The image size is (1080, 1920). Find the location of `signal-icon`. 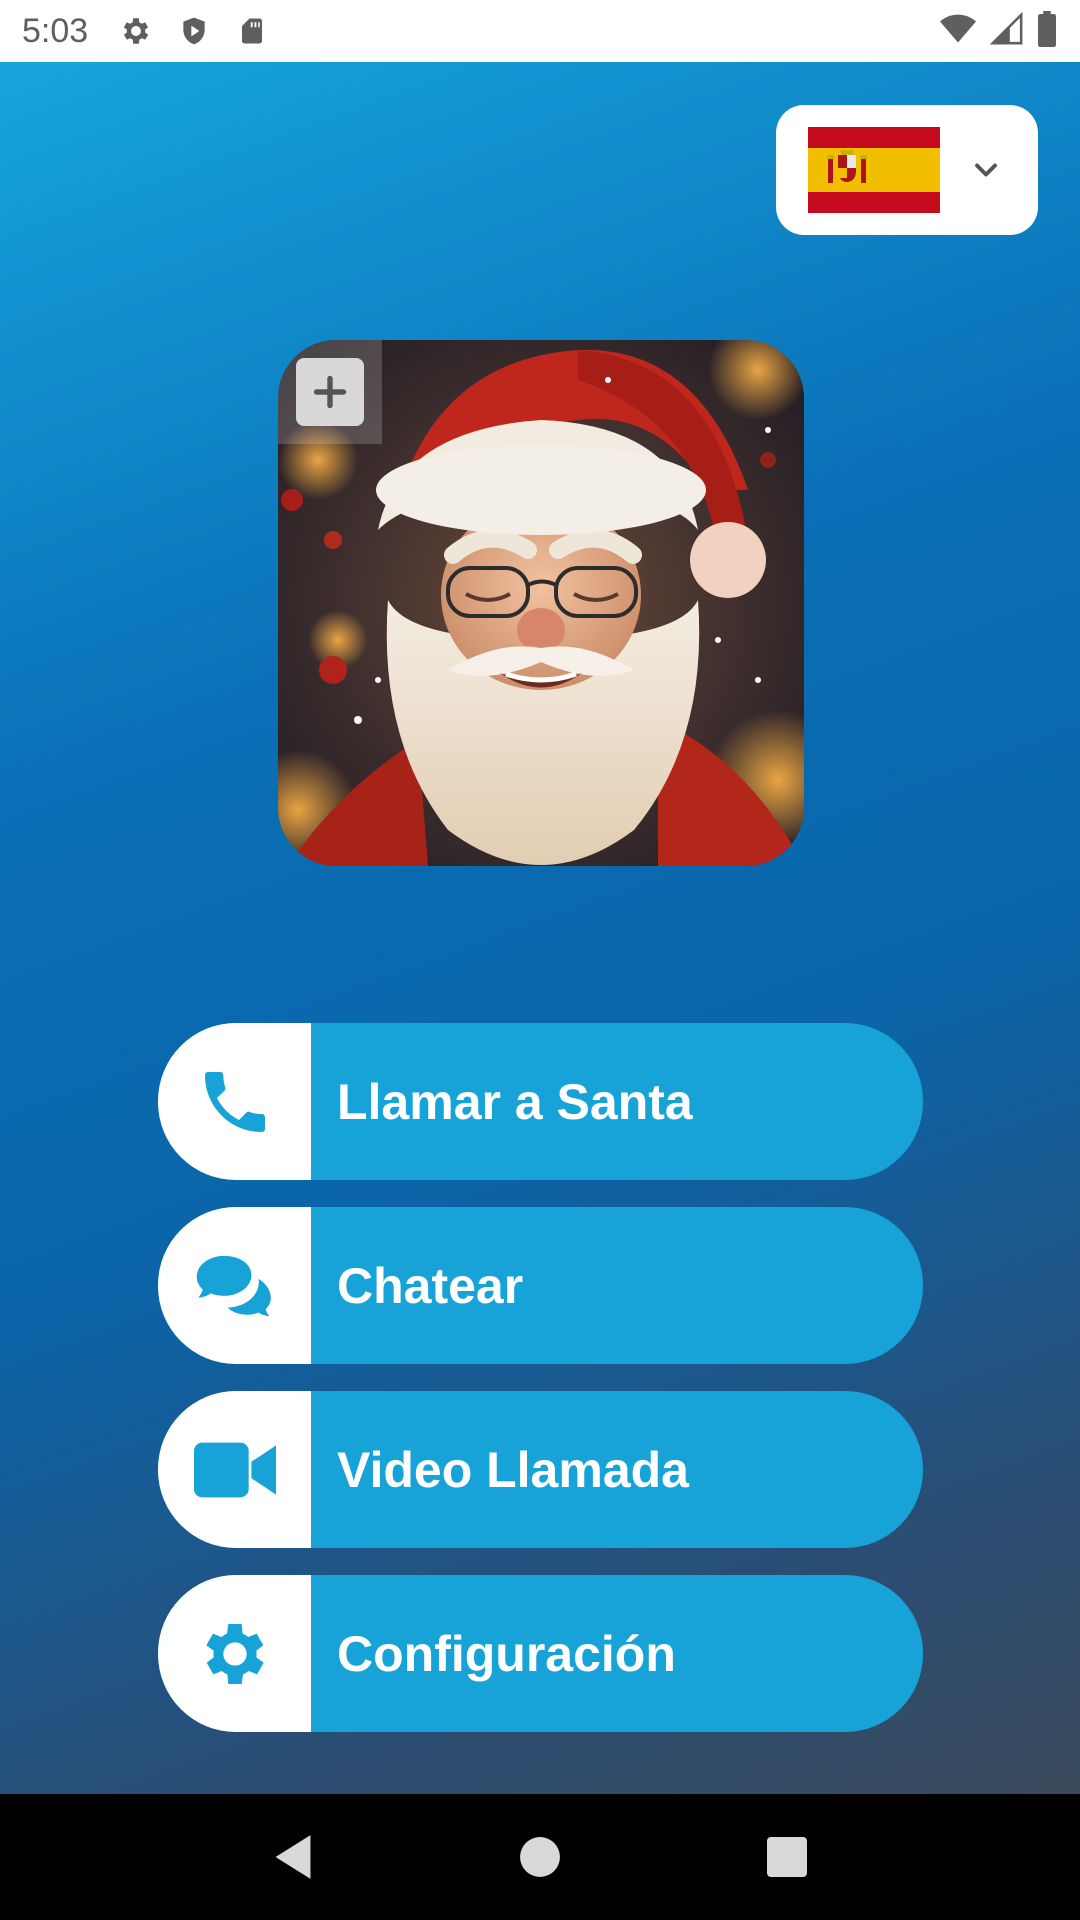

signal-icon is located at coordinates (1006, 31).